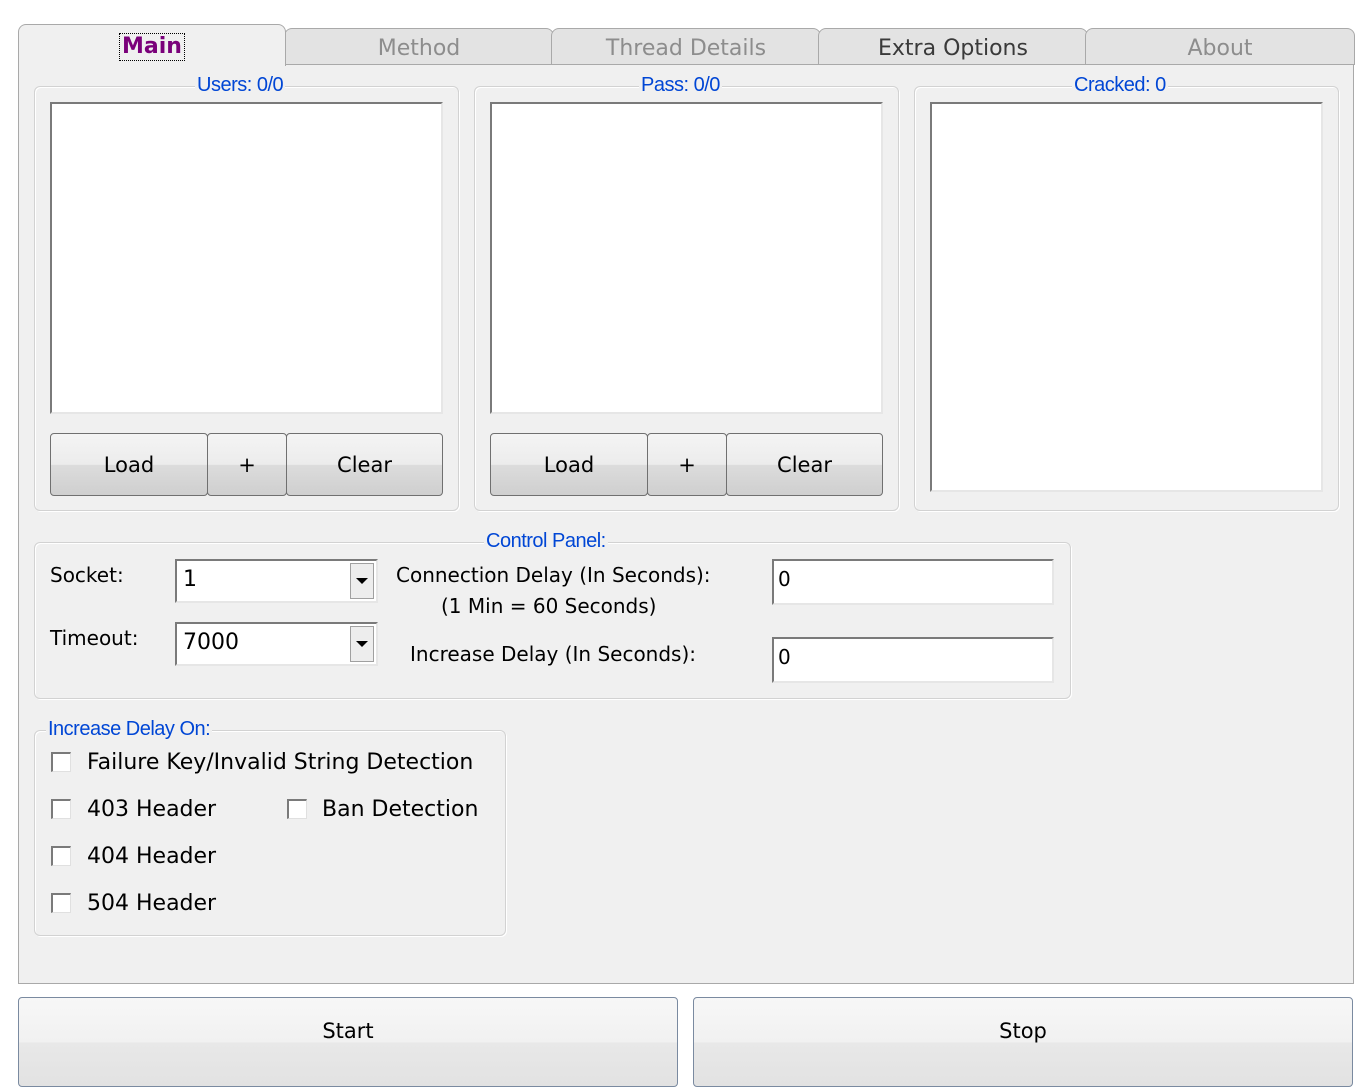 This screenshot has width=1359, height=1087. I want to click on pass-listbox, so click(686, 258).